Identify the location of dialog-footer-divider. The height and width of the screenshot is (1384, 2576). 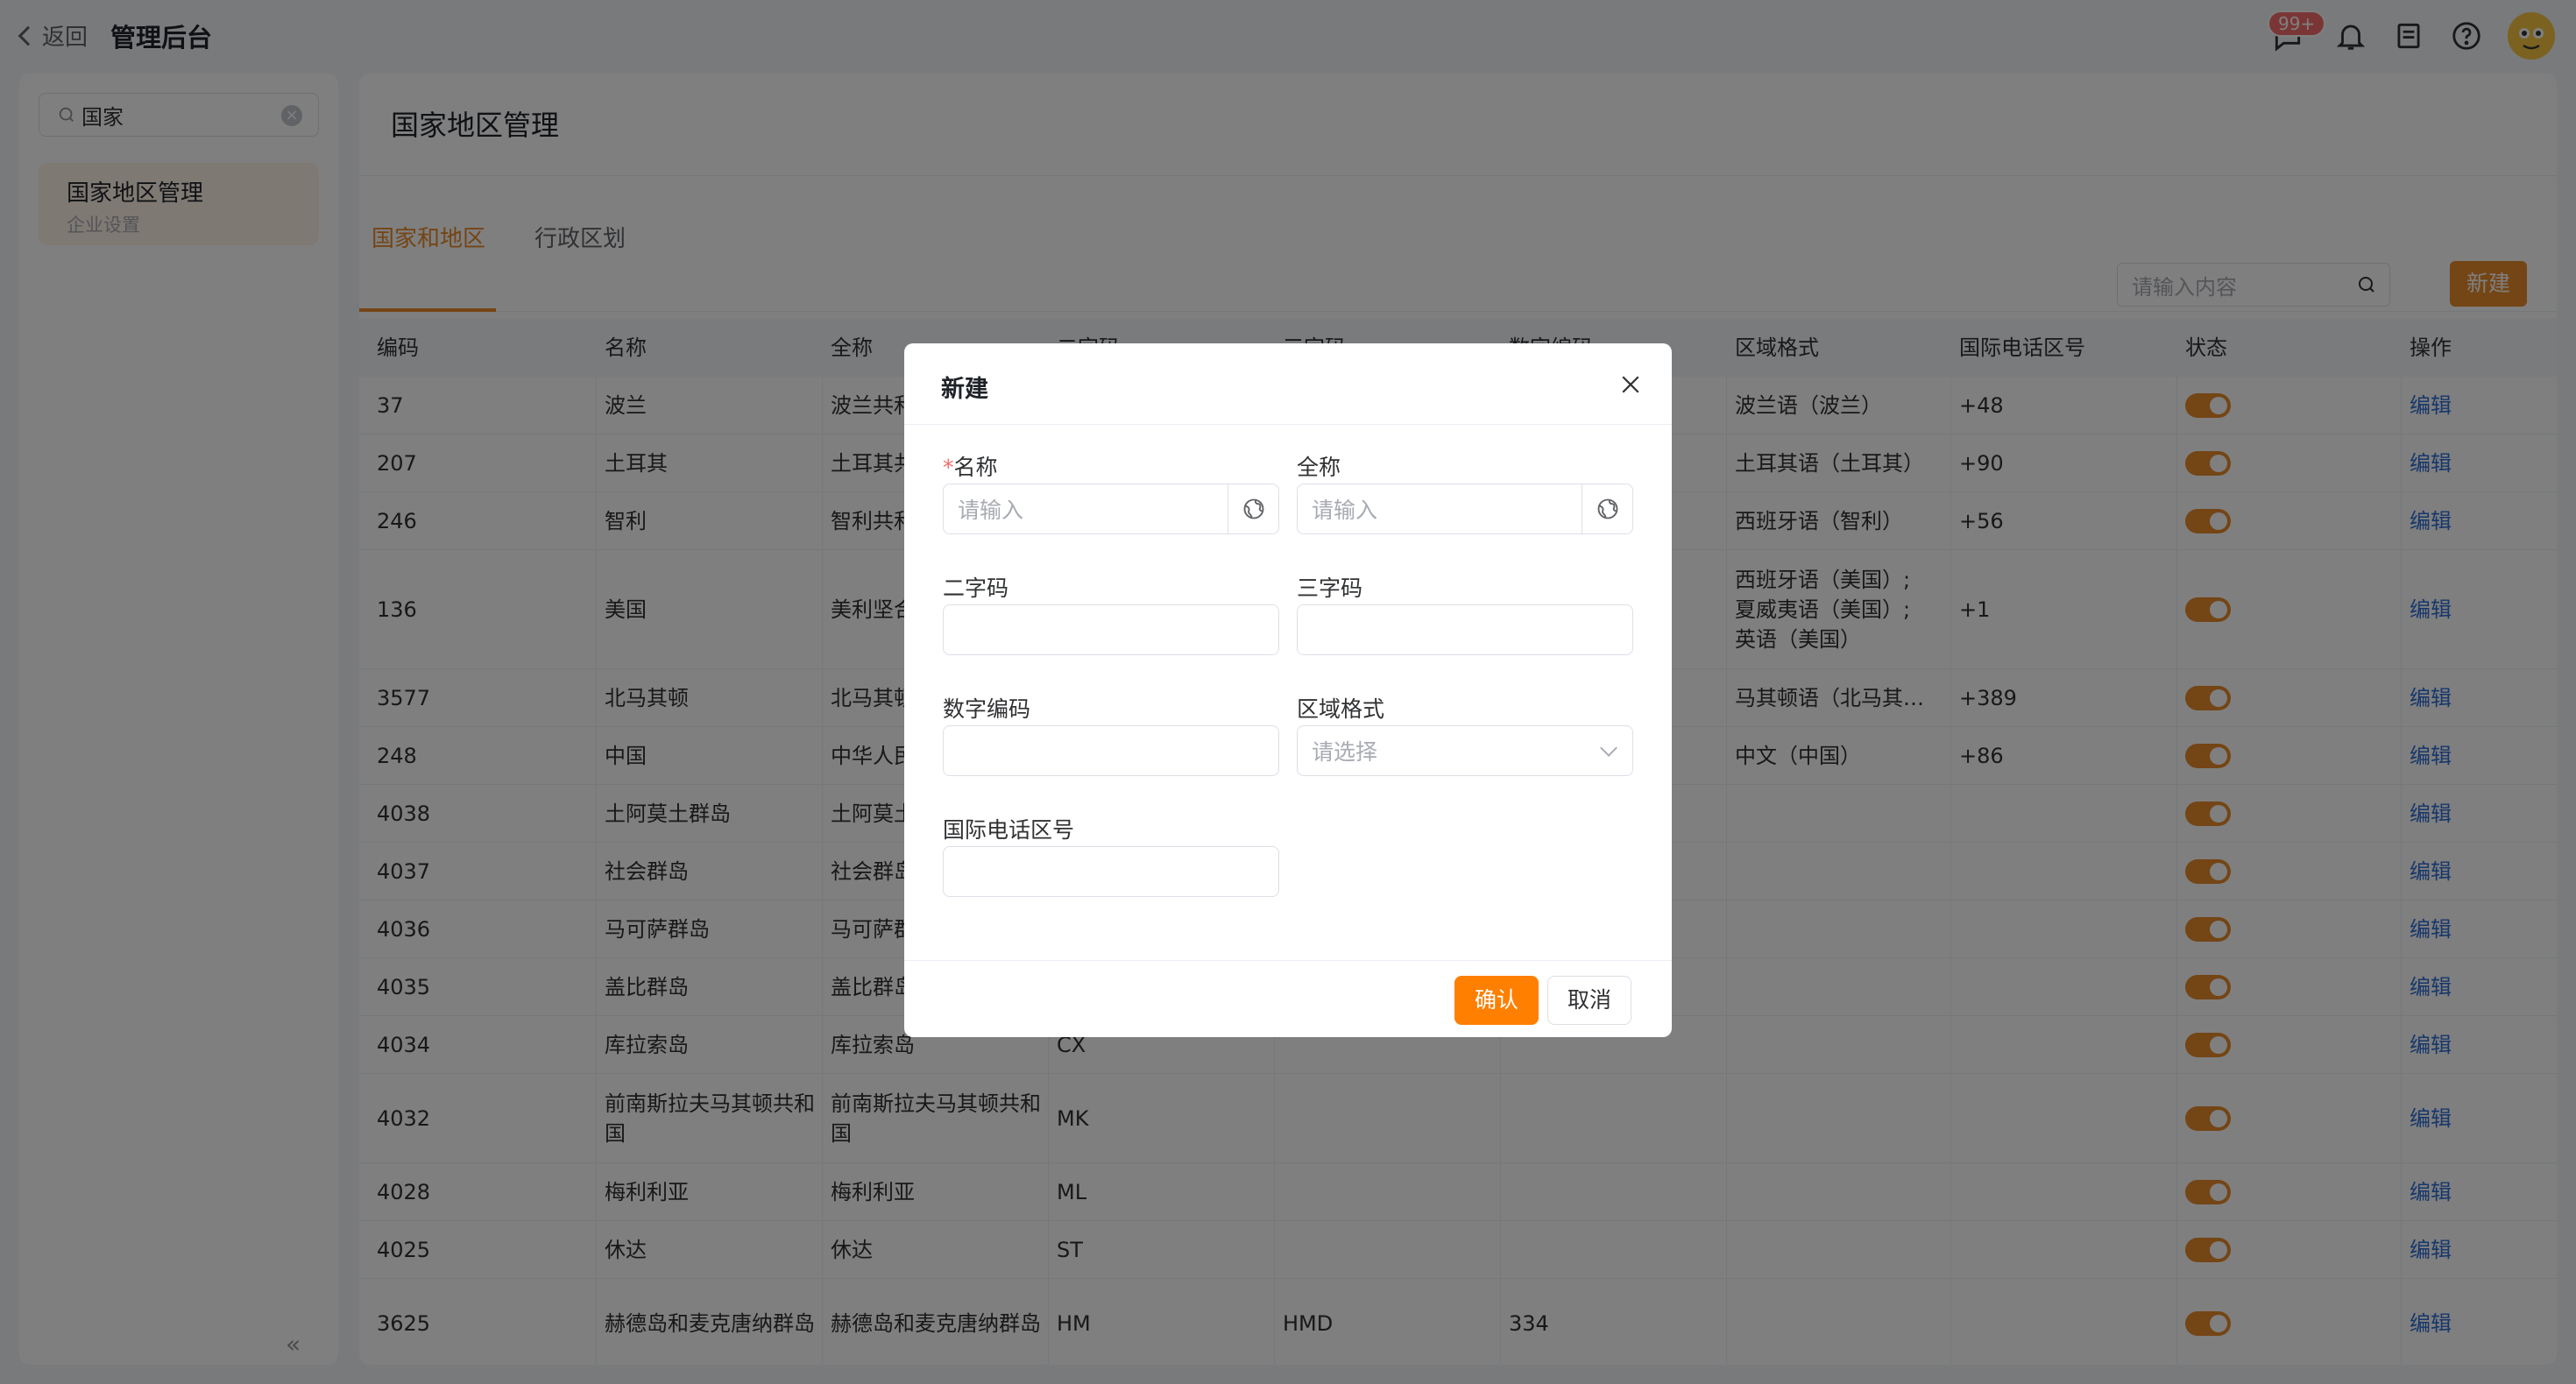
(1288, 960).